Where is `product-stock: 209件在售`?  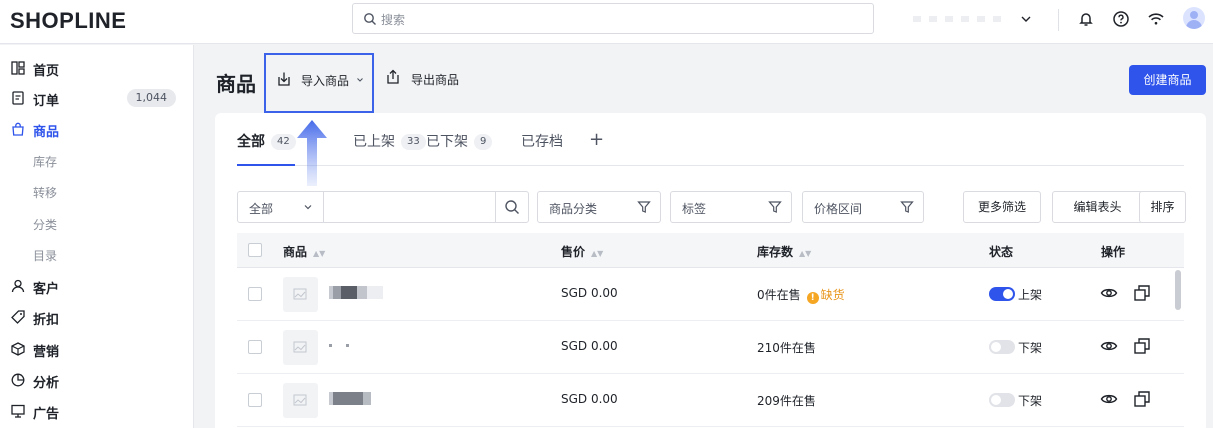 product-stock: 209件在售 is located at coordinates (786, 401).